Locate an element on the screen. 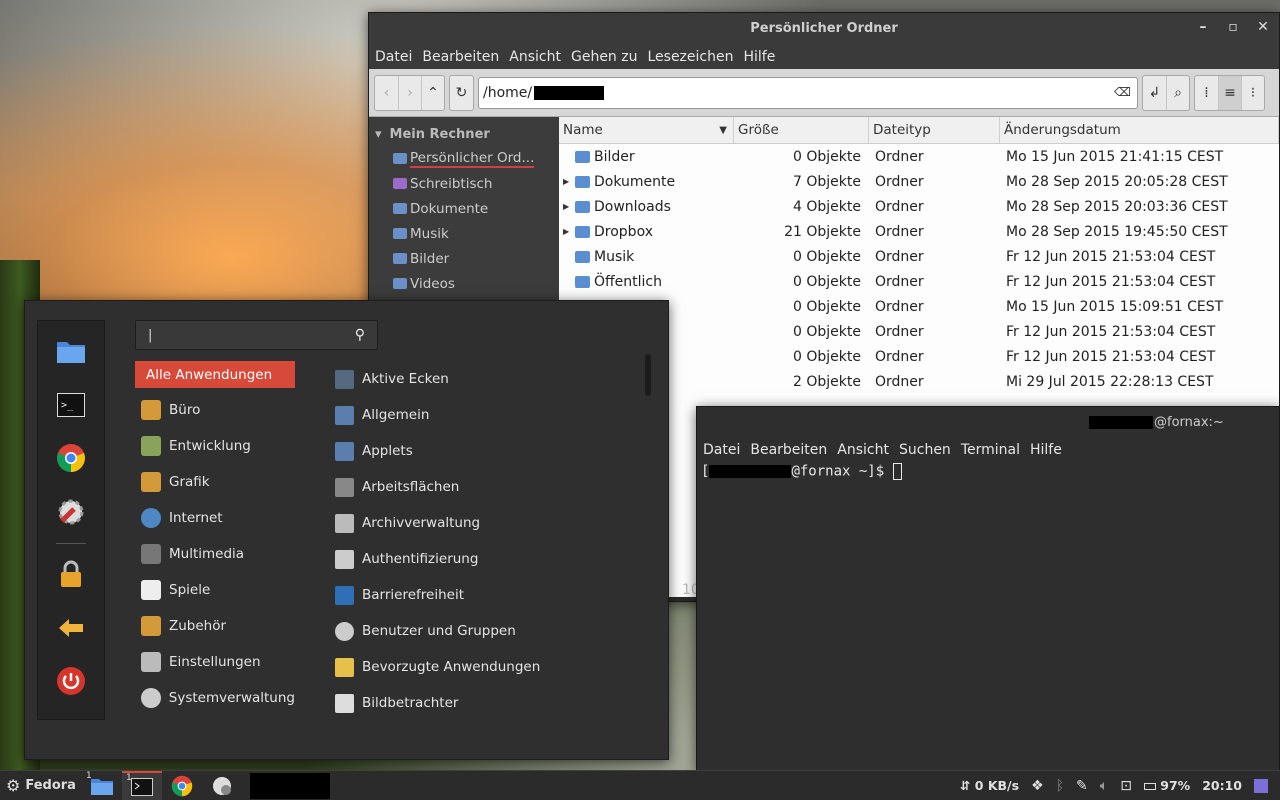  sidebar-item-videos: Videos is located at coordinates (464, 283).